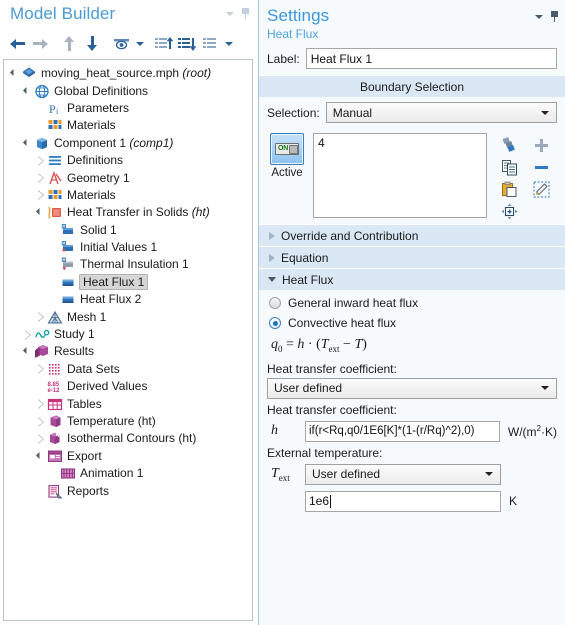 The image size is (565, 625). What do you see at coordinates (441, 112) in the screenshot?
I see `selection-mode-dropdown: Manual` at bounding box center [441, 112].